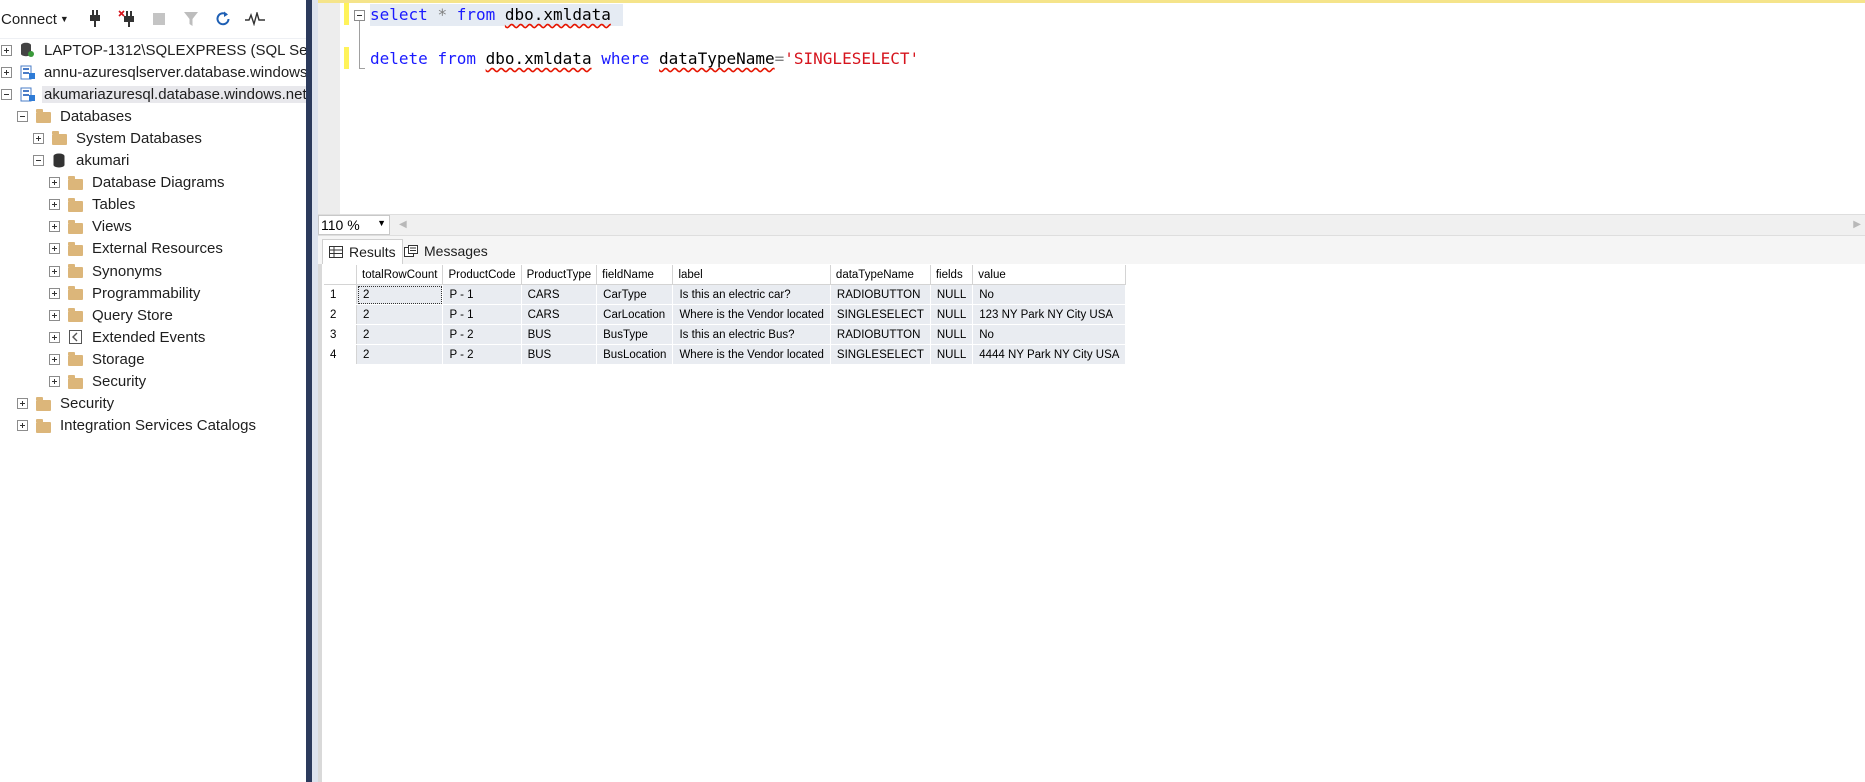 This screenshot has height=782, width=1865. I want to click on tab-messages: Messages, so click(446, 251).